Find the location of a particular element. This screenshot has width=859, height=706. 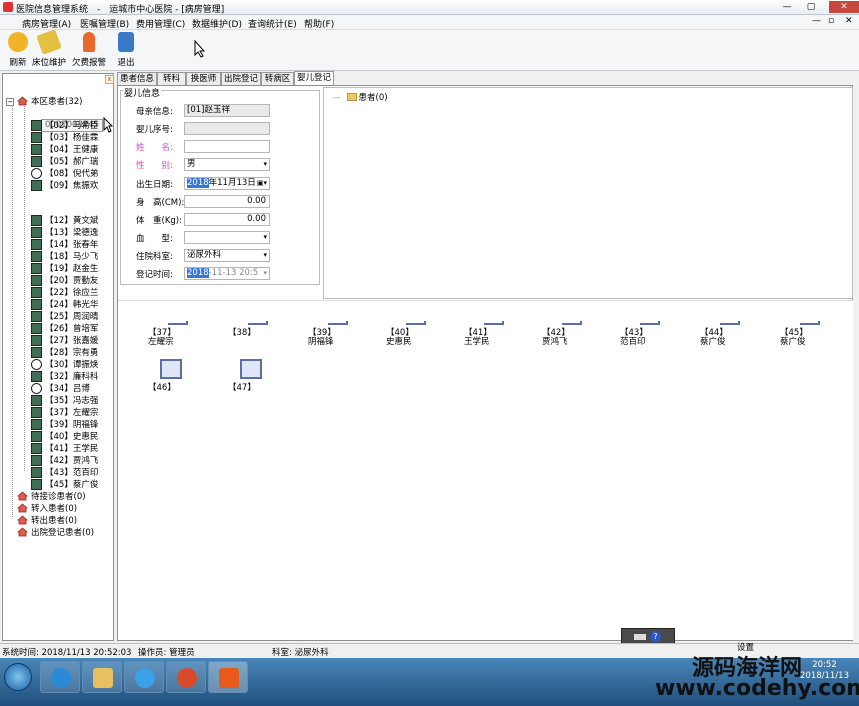

birth-date-picker: 2018年11月13日 ▣▾ is located at coordinates (227, 183).